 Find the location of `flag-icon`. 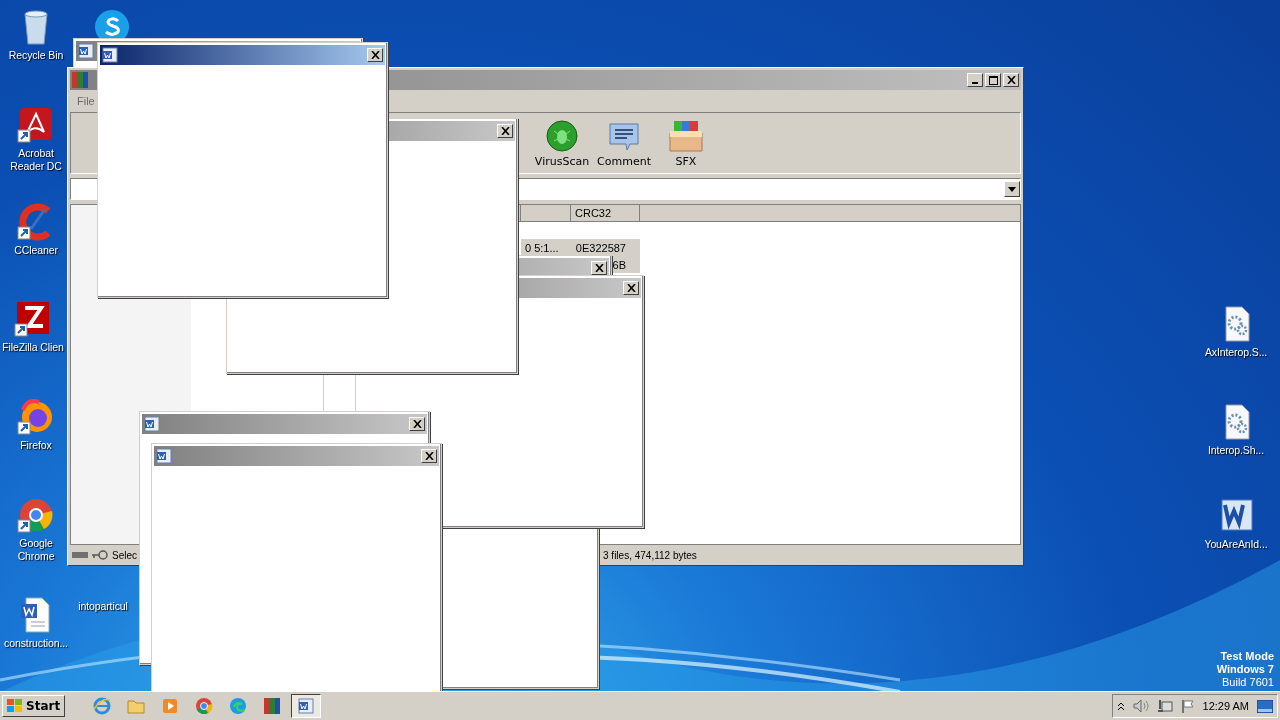

flag-icon is located at coordinates (1187, 706).